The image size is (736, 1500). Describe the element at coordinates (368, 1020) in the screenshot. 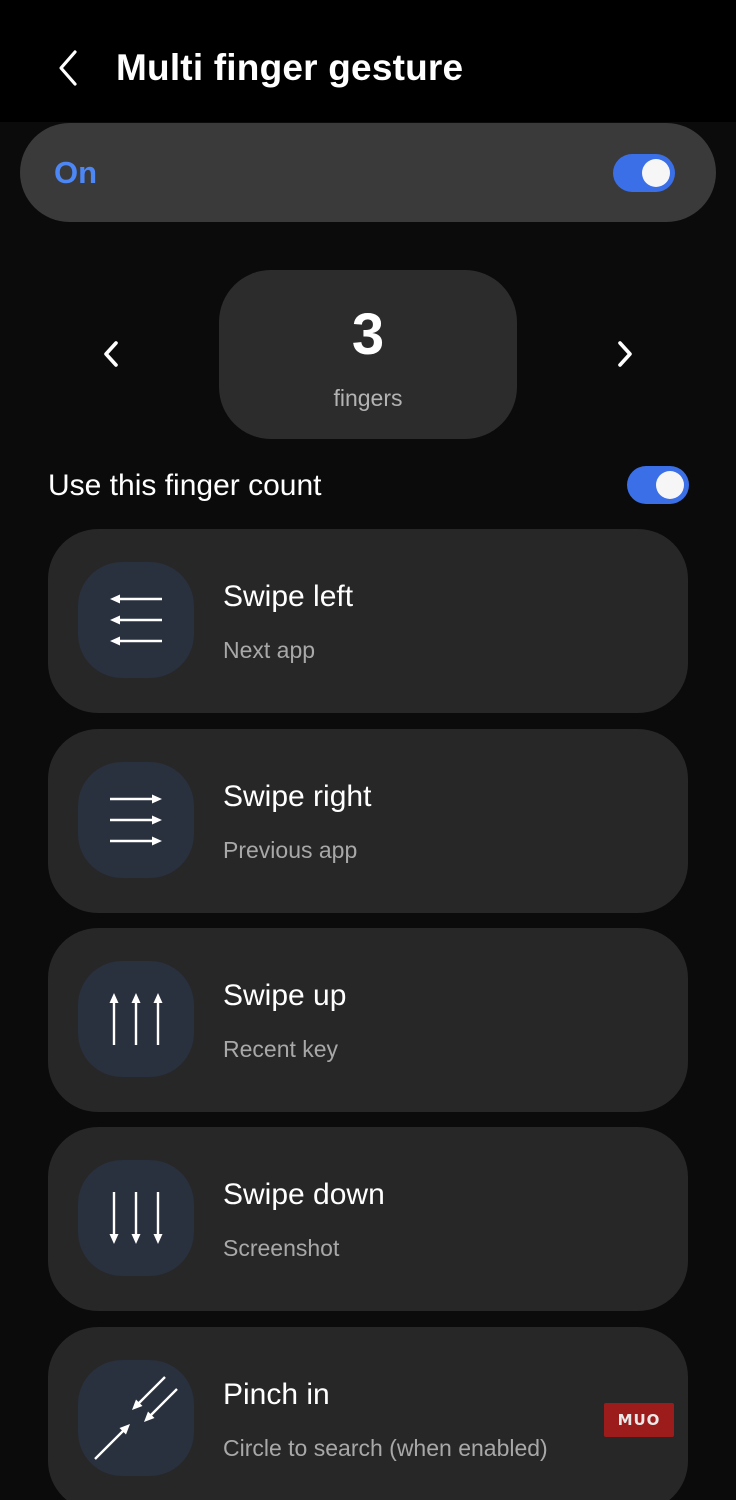

I see `gesture-swipe-up-card: Swipe up Recent key` at that location.